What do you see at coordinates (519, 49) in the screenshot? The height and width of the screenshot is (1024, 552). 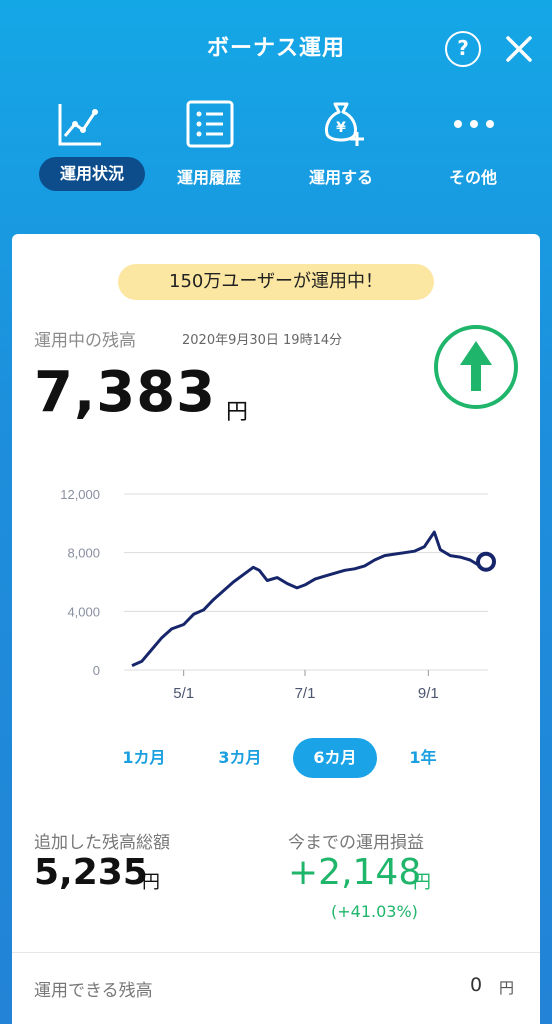 I see `close-icon` at bounding box center [519, 49].